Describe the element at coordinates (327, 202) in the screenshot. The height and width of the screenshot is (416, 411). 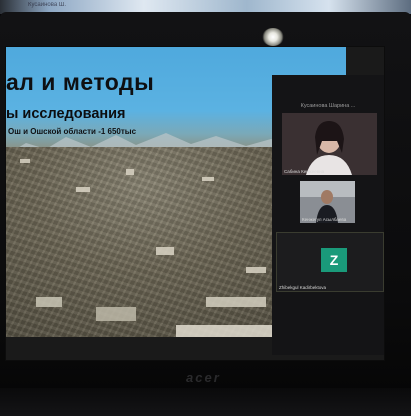
I see `participant-tile-video-2: Кенжегул Асылбаева` at that location.